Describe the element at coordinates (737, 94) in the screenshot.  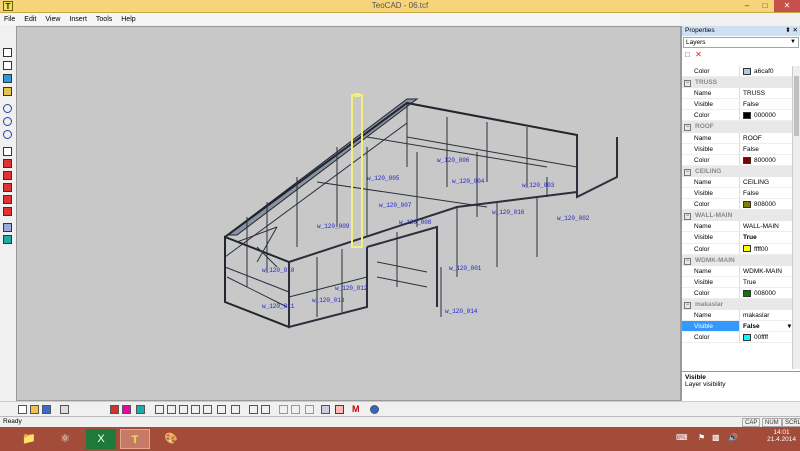
I see `property-row: Name TRUSS` at that location.